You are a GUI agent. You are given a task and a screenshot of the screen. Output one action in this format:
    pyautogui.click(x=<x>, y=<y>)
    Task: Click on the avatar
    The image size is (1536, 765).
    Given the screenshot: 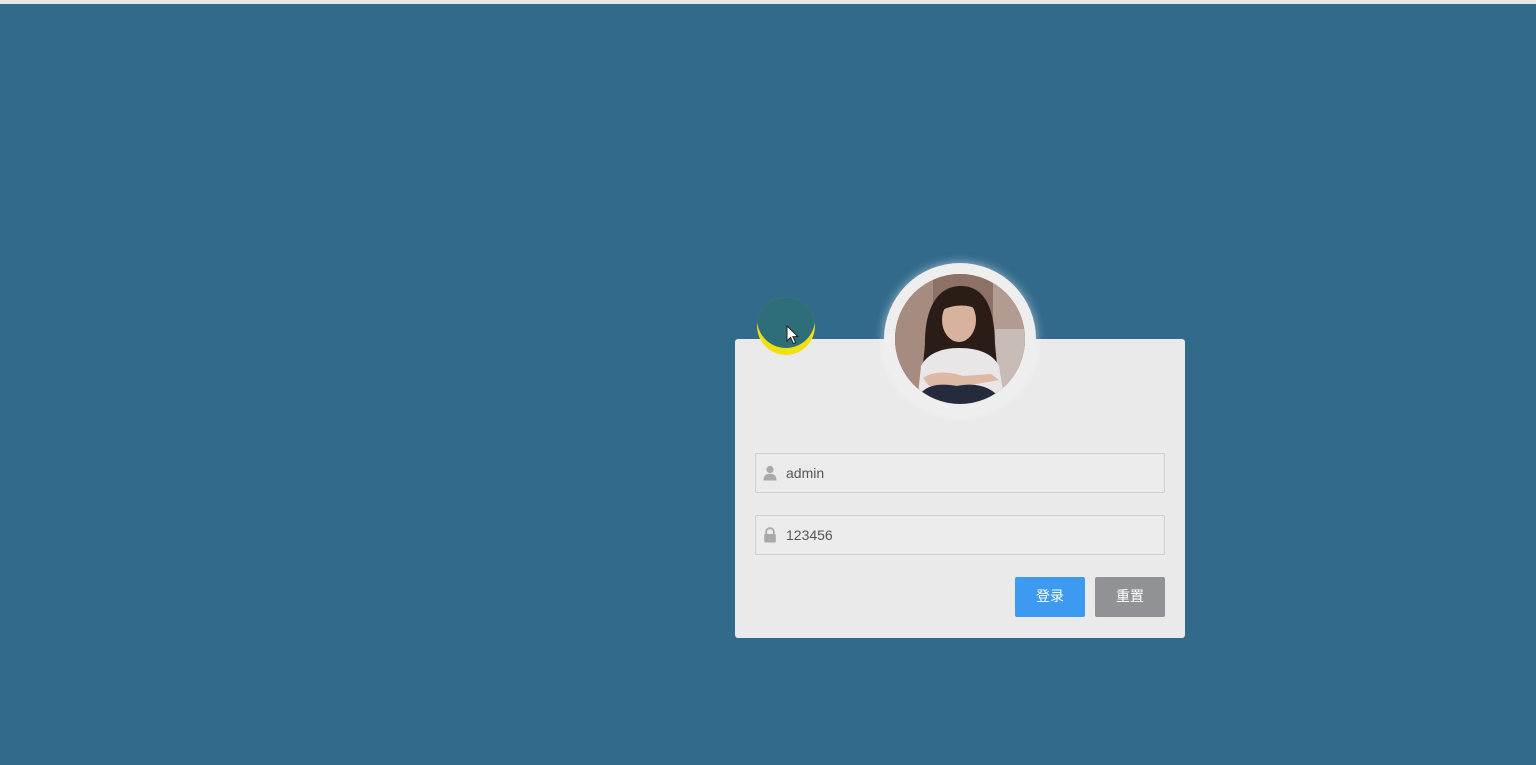 What is the action you would take?
    pyautogui.click(x=960, y=339)
    